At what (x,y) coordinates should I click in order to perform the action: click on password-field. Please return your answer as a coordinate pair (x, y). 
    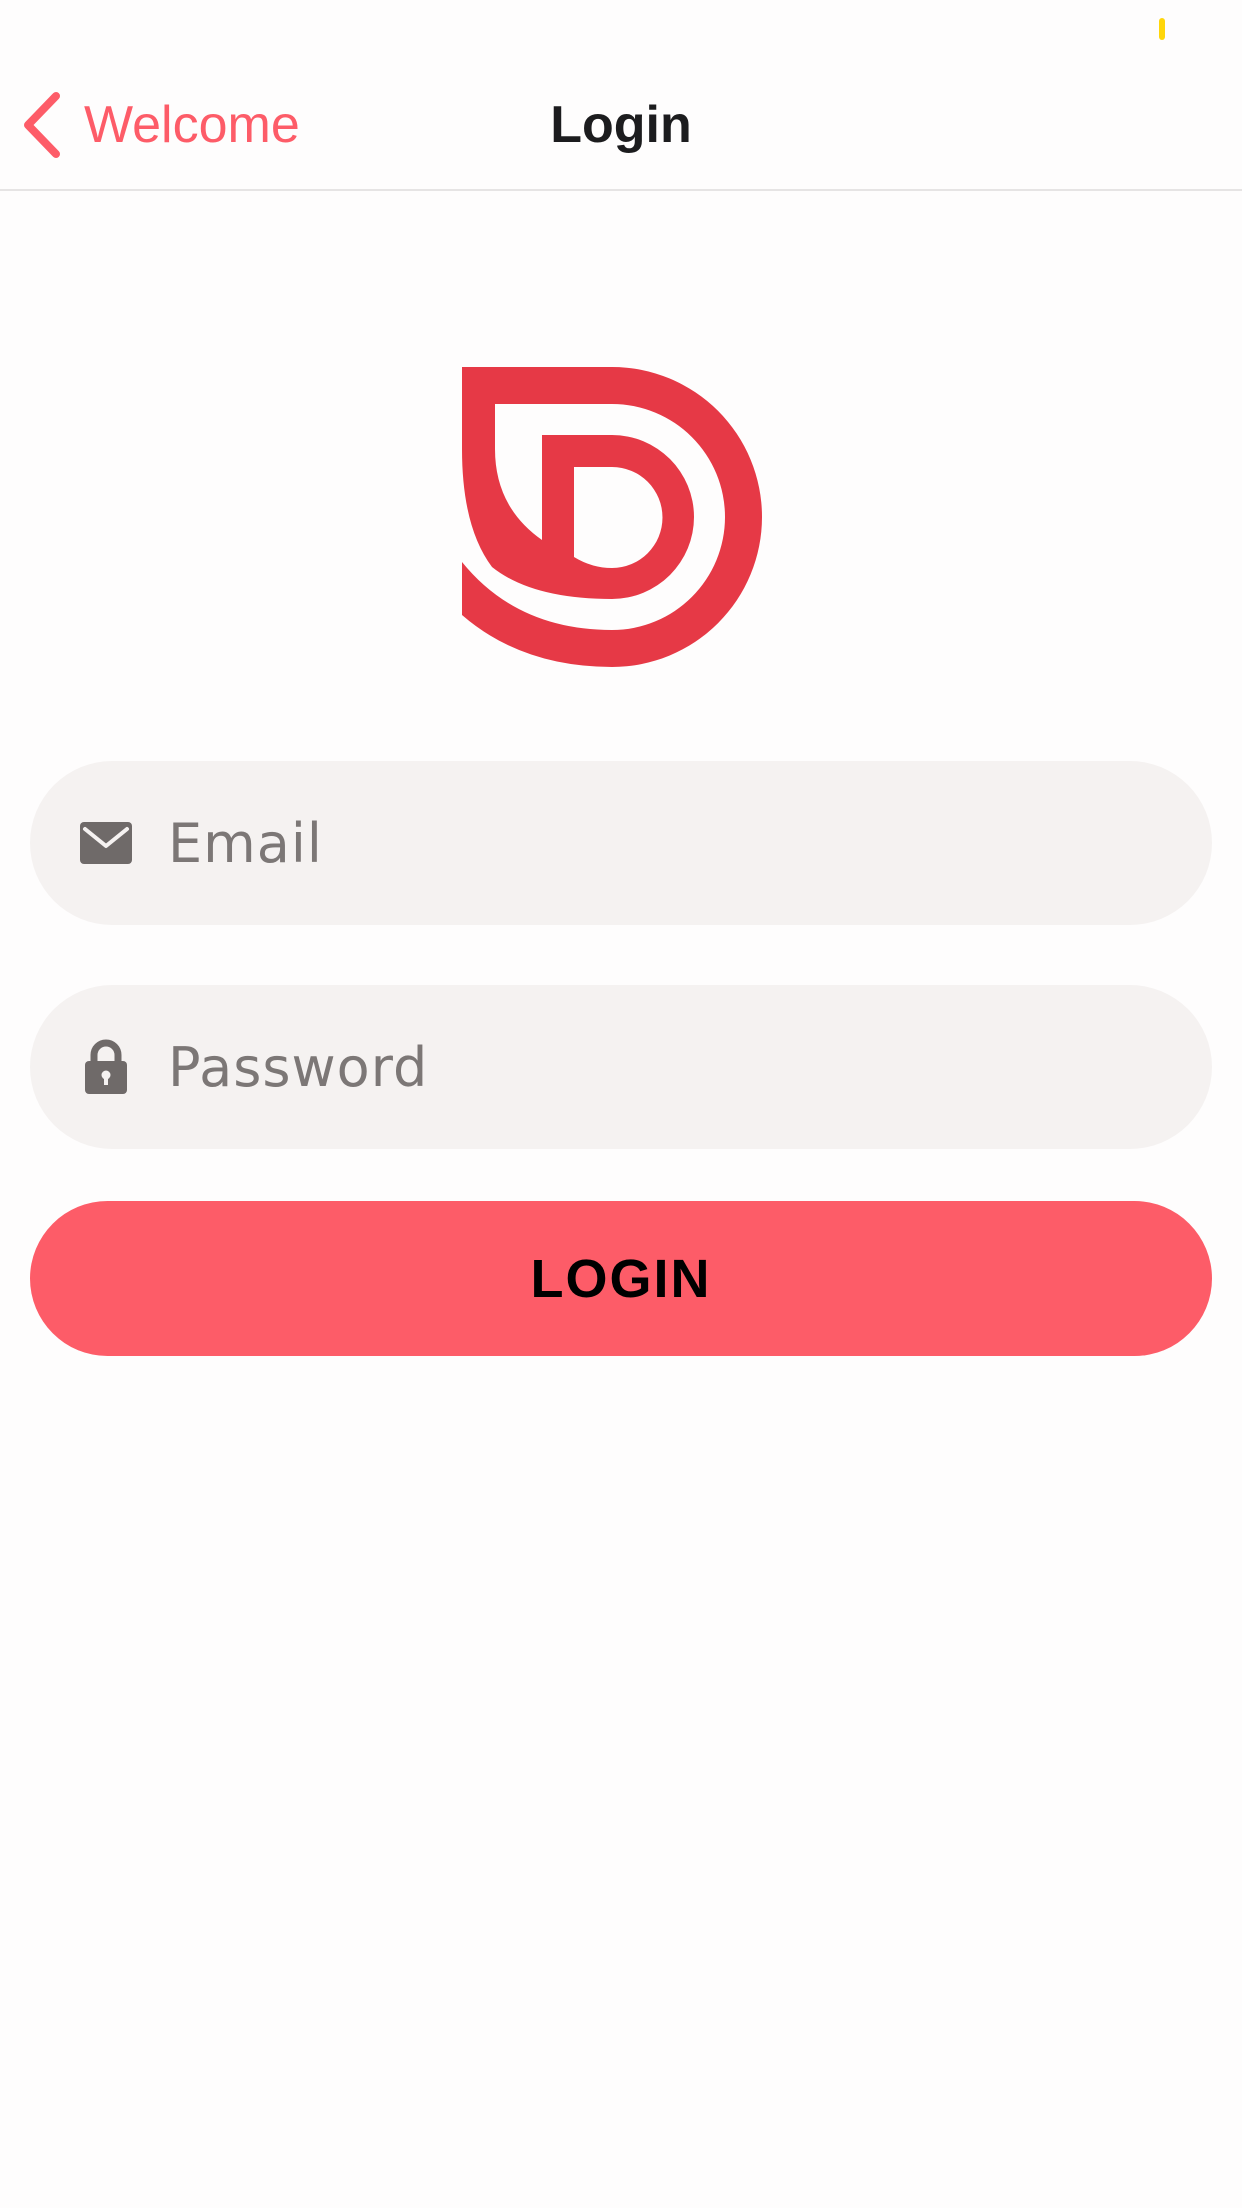
    Looking at the image, I should click on (621, 1067).